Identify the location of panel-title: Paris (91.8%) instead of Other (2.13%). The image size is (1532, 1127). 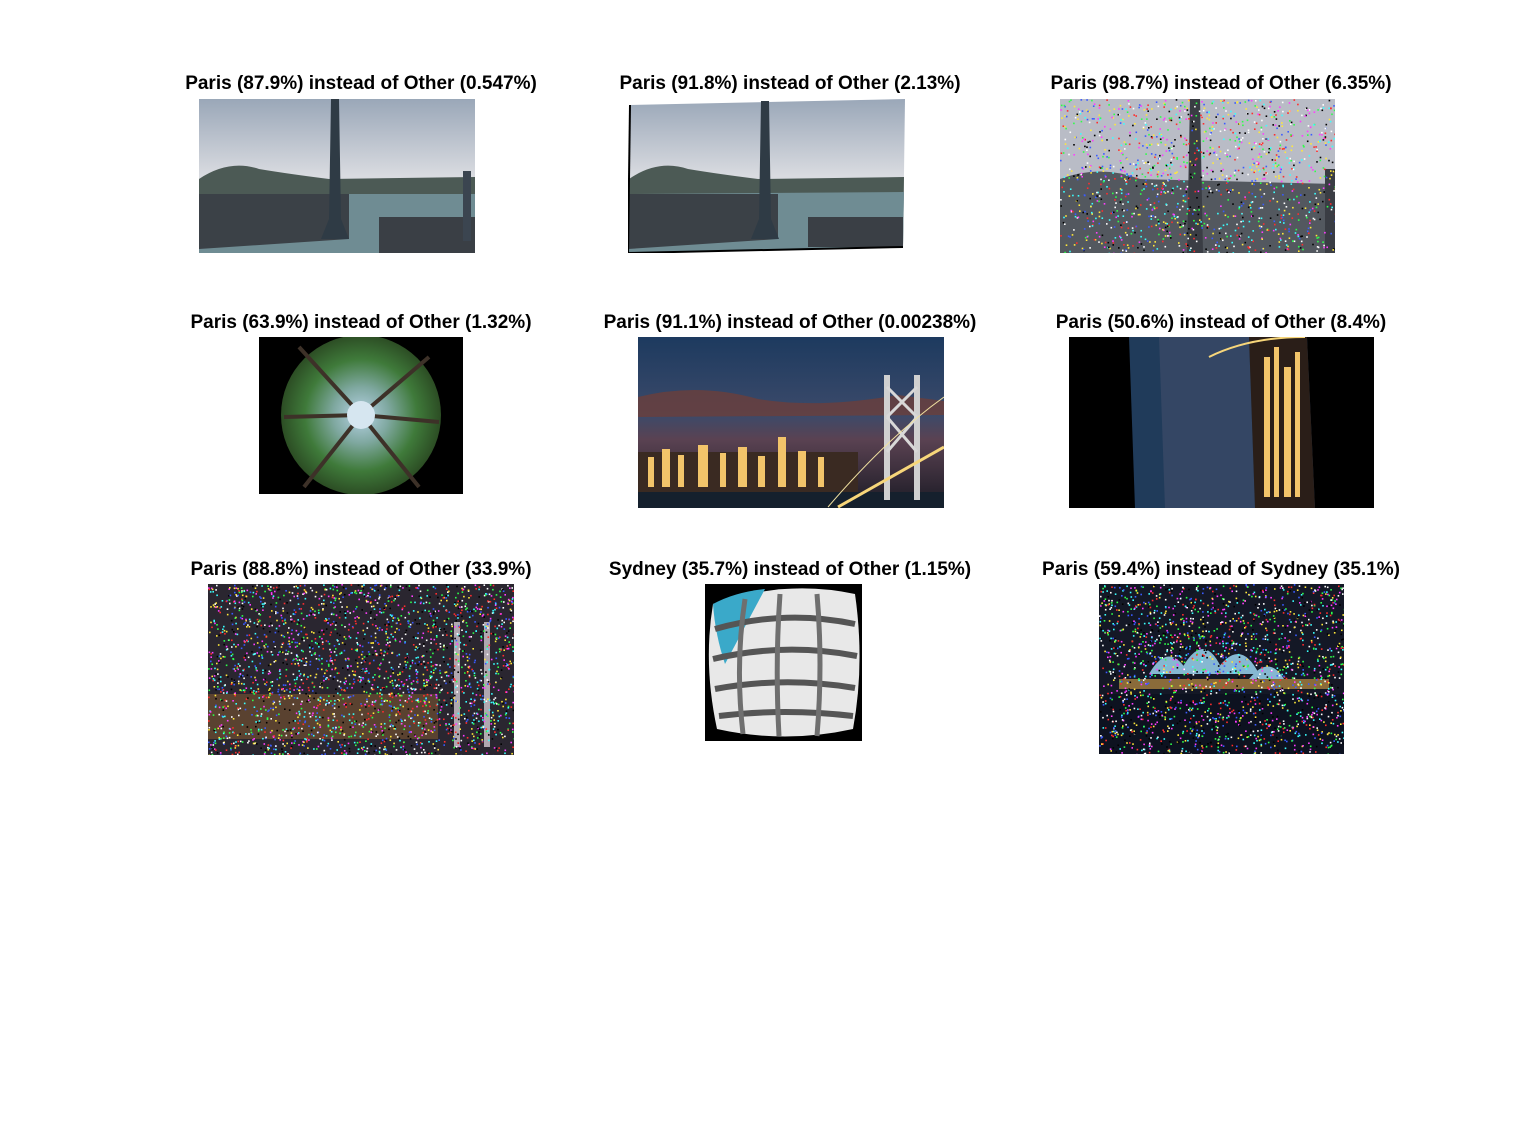
(790, 83).